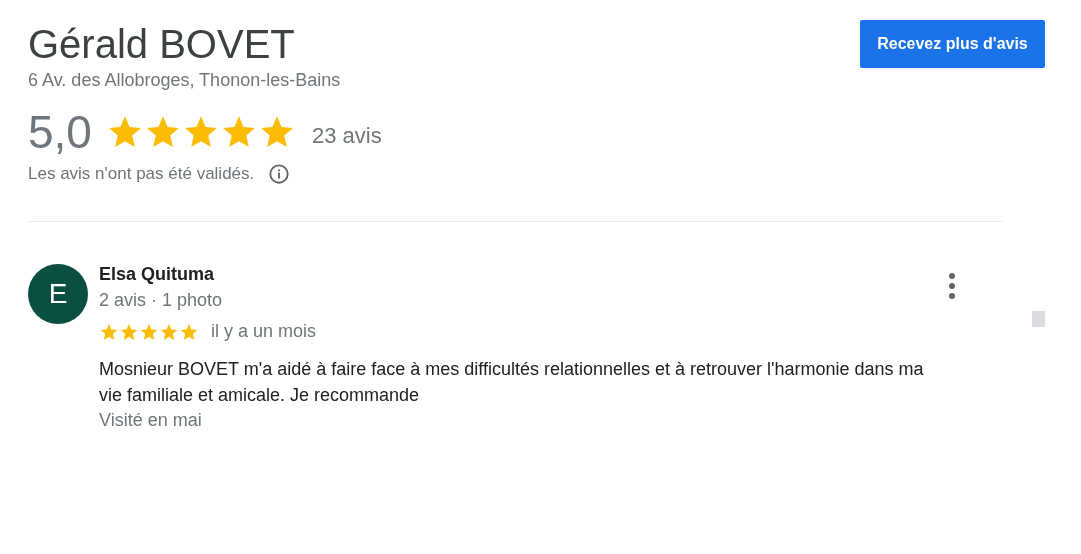 Image resolution: width=1081 pixels, height=554 pixels. What do you see at coordinates (952, 44) in the screenshot?
I see `get-more-reviews-button: Recevez plus d'avis` at bounding box center [952, 44].